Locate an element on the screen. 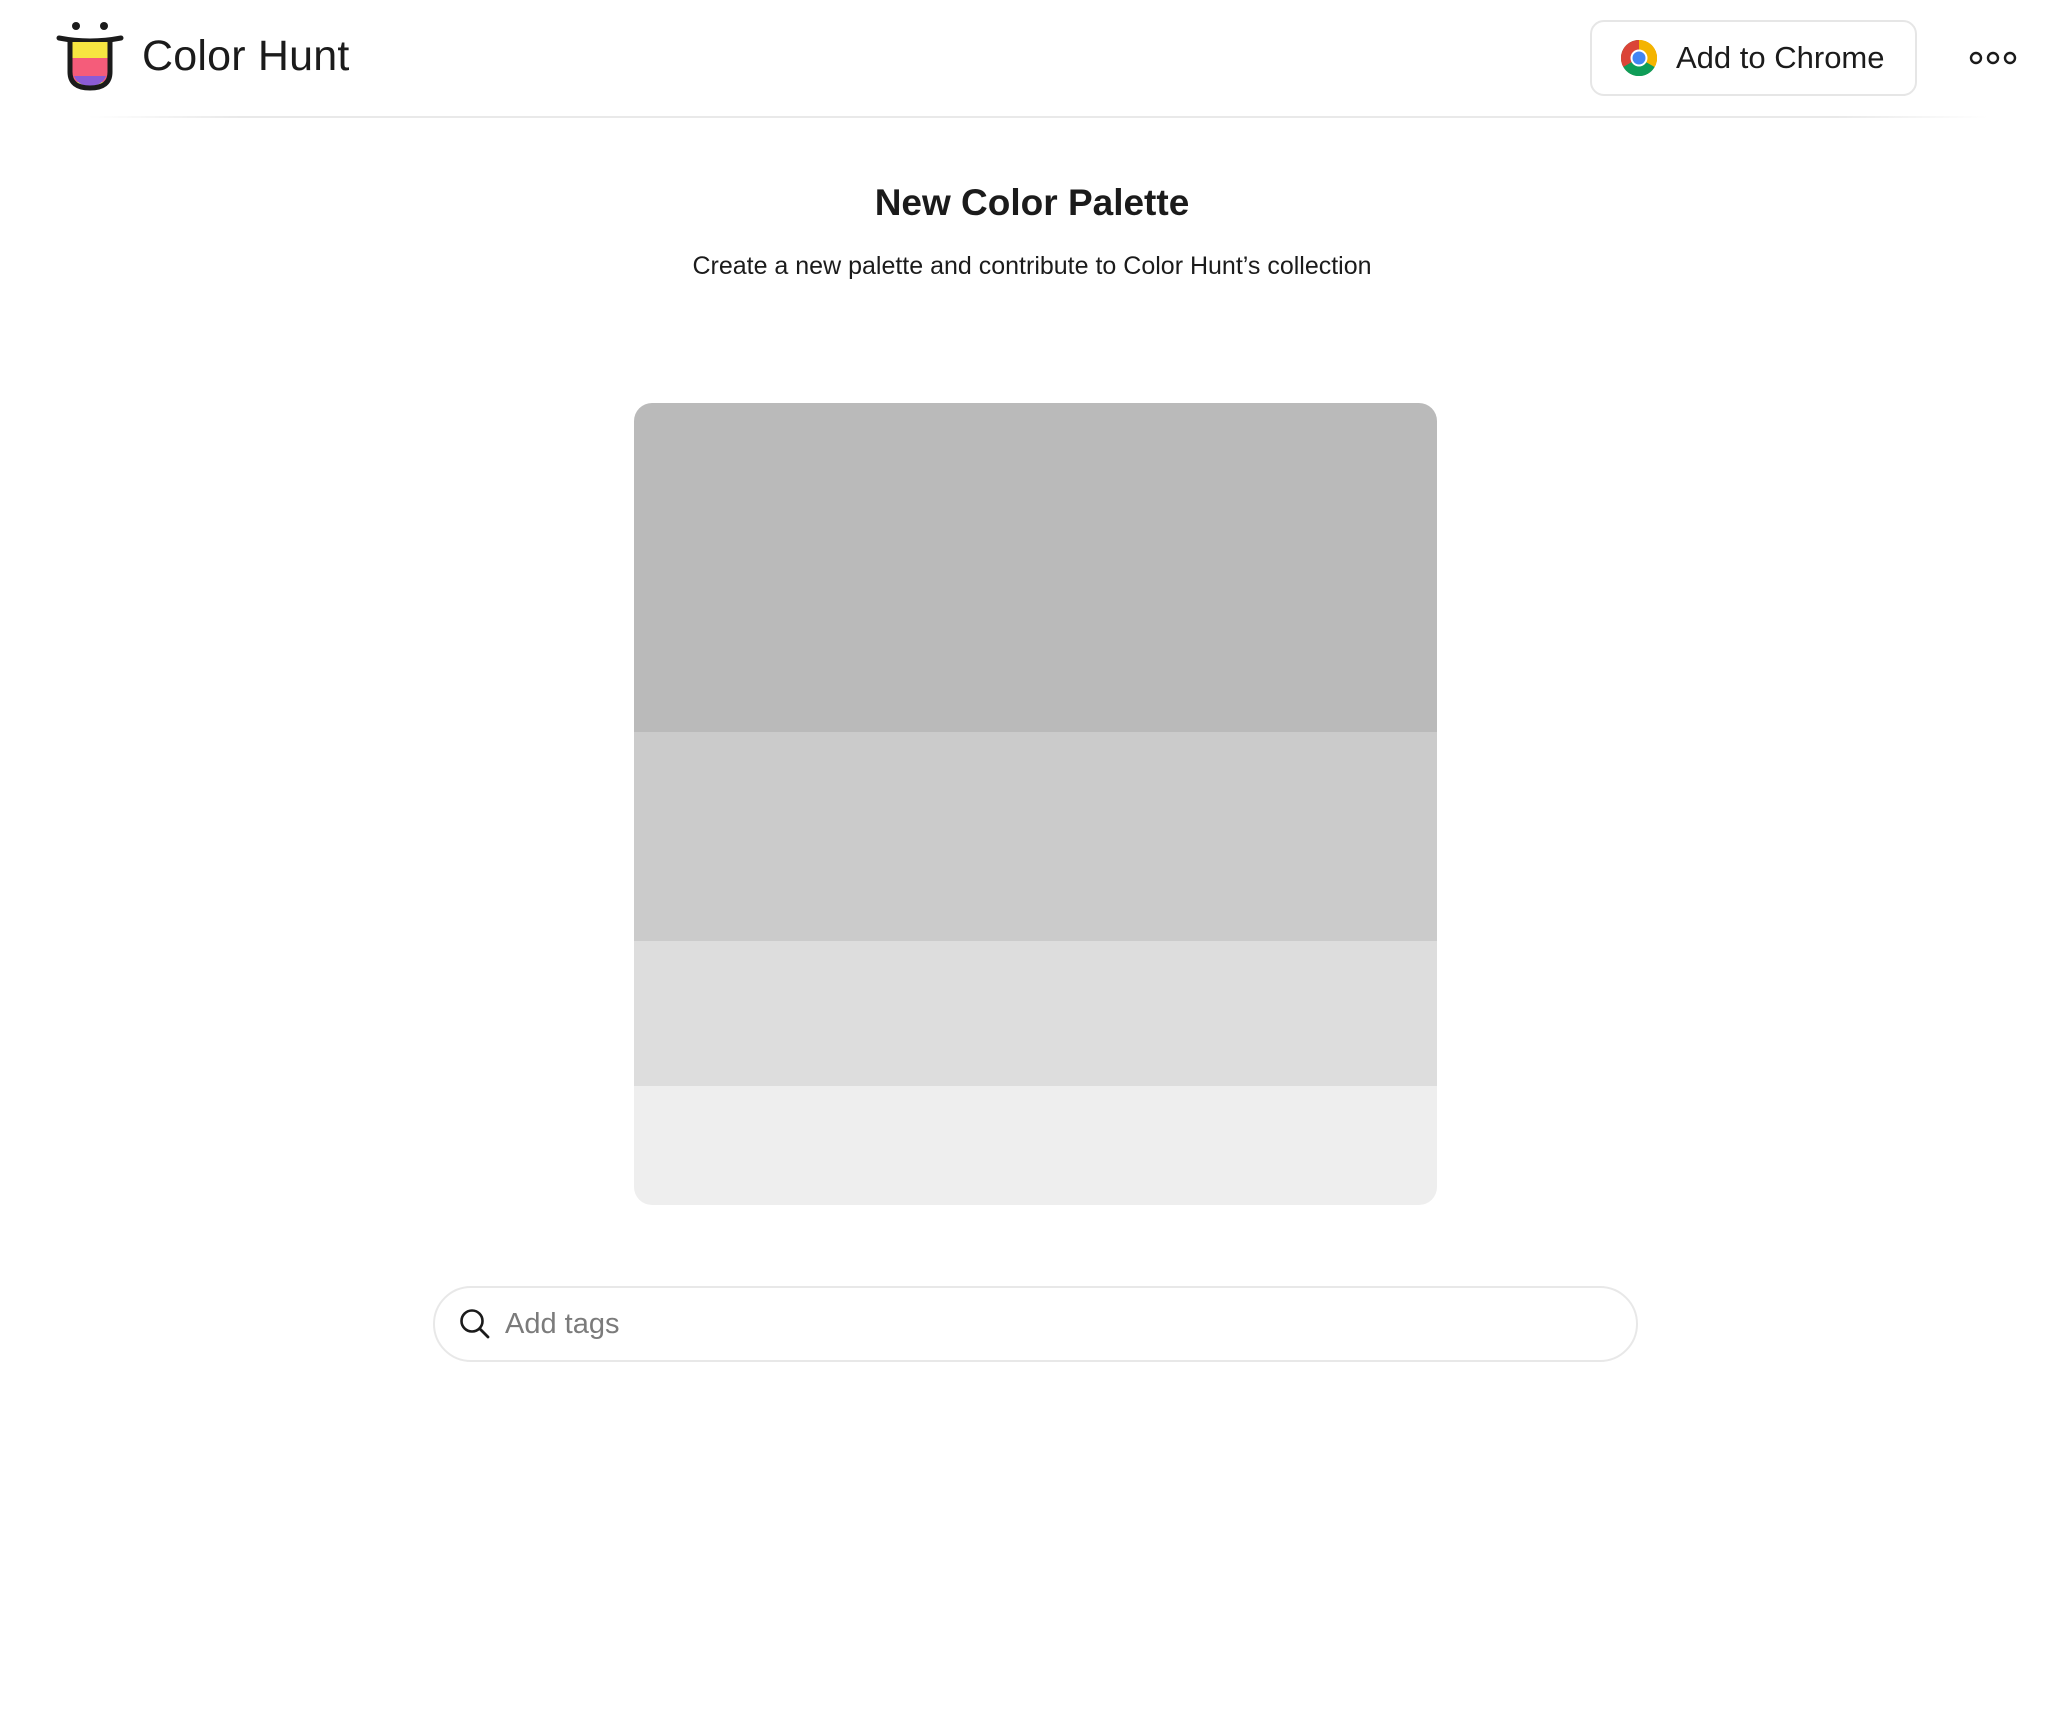 The width and height of the screenshot is (2064, 1724). tags-search-box is located at coordinates (1035, 1324).